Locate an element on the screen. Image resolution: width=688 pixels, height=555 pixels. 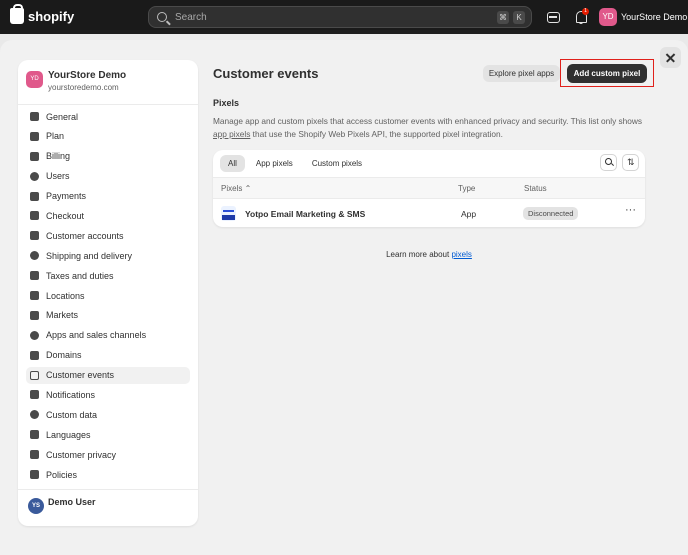
shopping-bag-icon is located at coordinates (17, 14).